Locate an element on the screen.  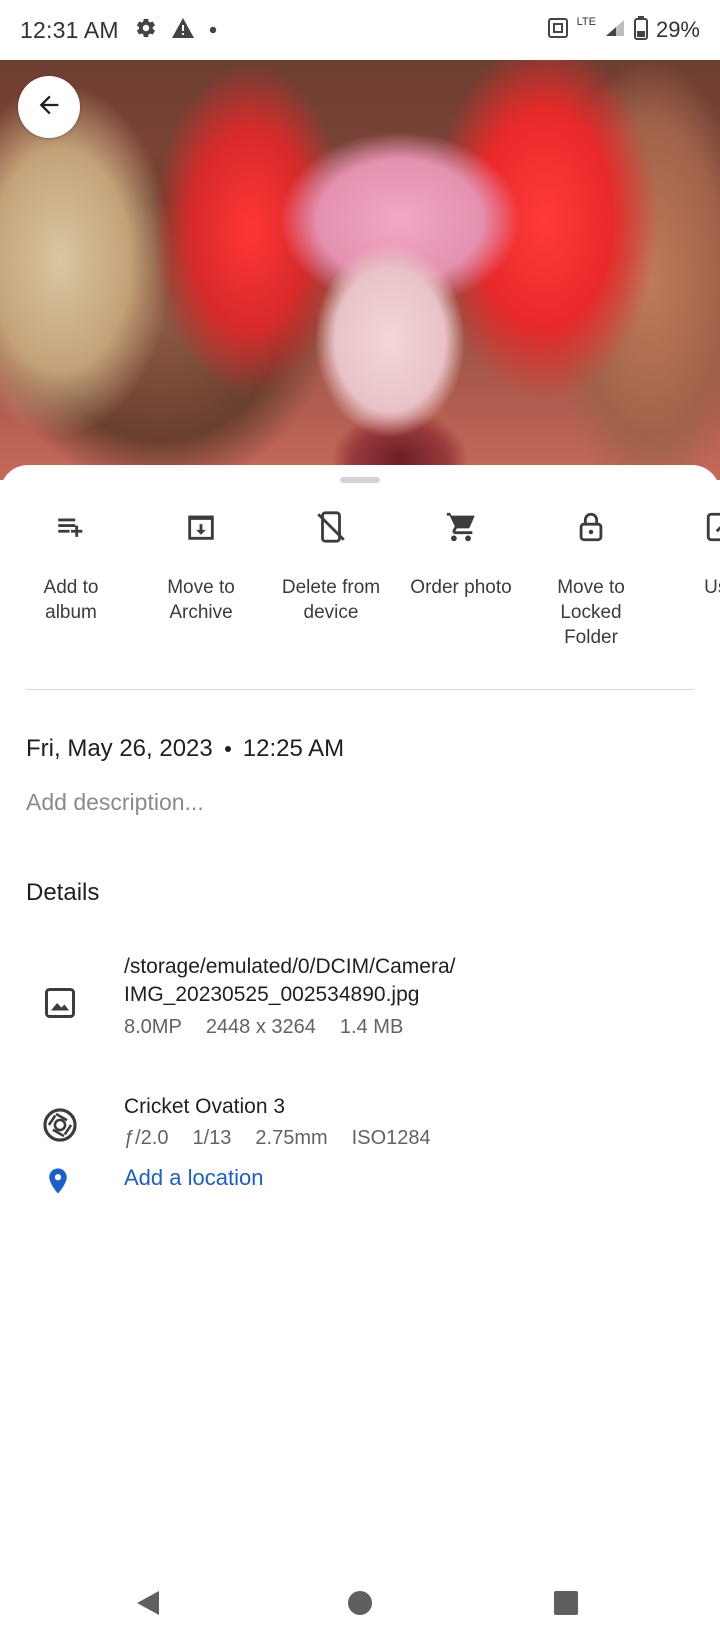
arrow-back-icon is located at coordinates (49, 107).